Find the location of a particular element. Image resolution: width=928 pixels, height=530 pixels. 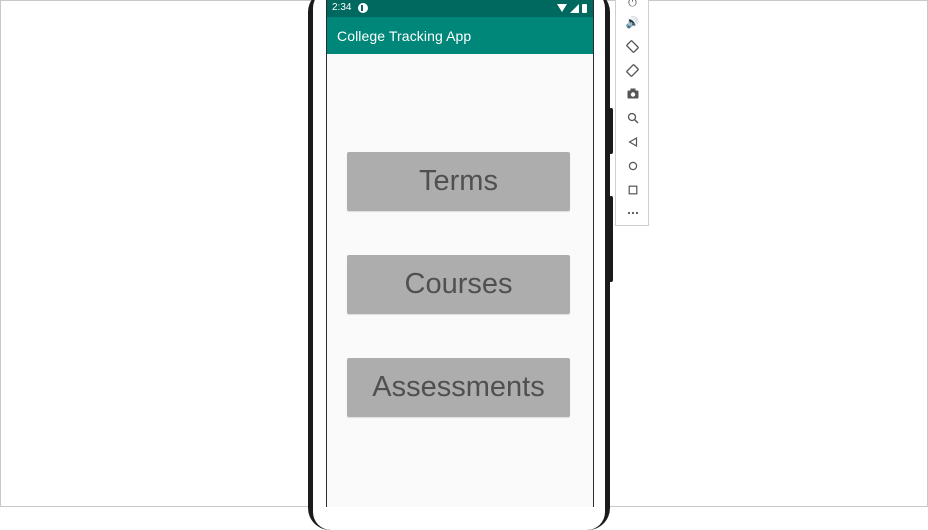

home-icon is located at coordinates (632, 165).